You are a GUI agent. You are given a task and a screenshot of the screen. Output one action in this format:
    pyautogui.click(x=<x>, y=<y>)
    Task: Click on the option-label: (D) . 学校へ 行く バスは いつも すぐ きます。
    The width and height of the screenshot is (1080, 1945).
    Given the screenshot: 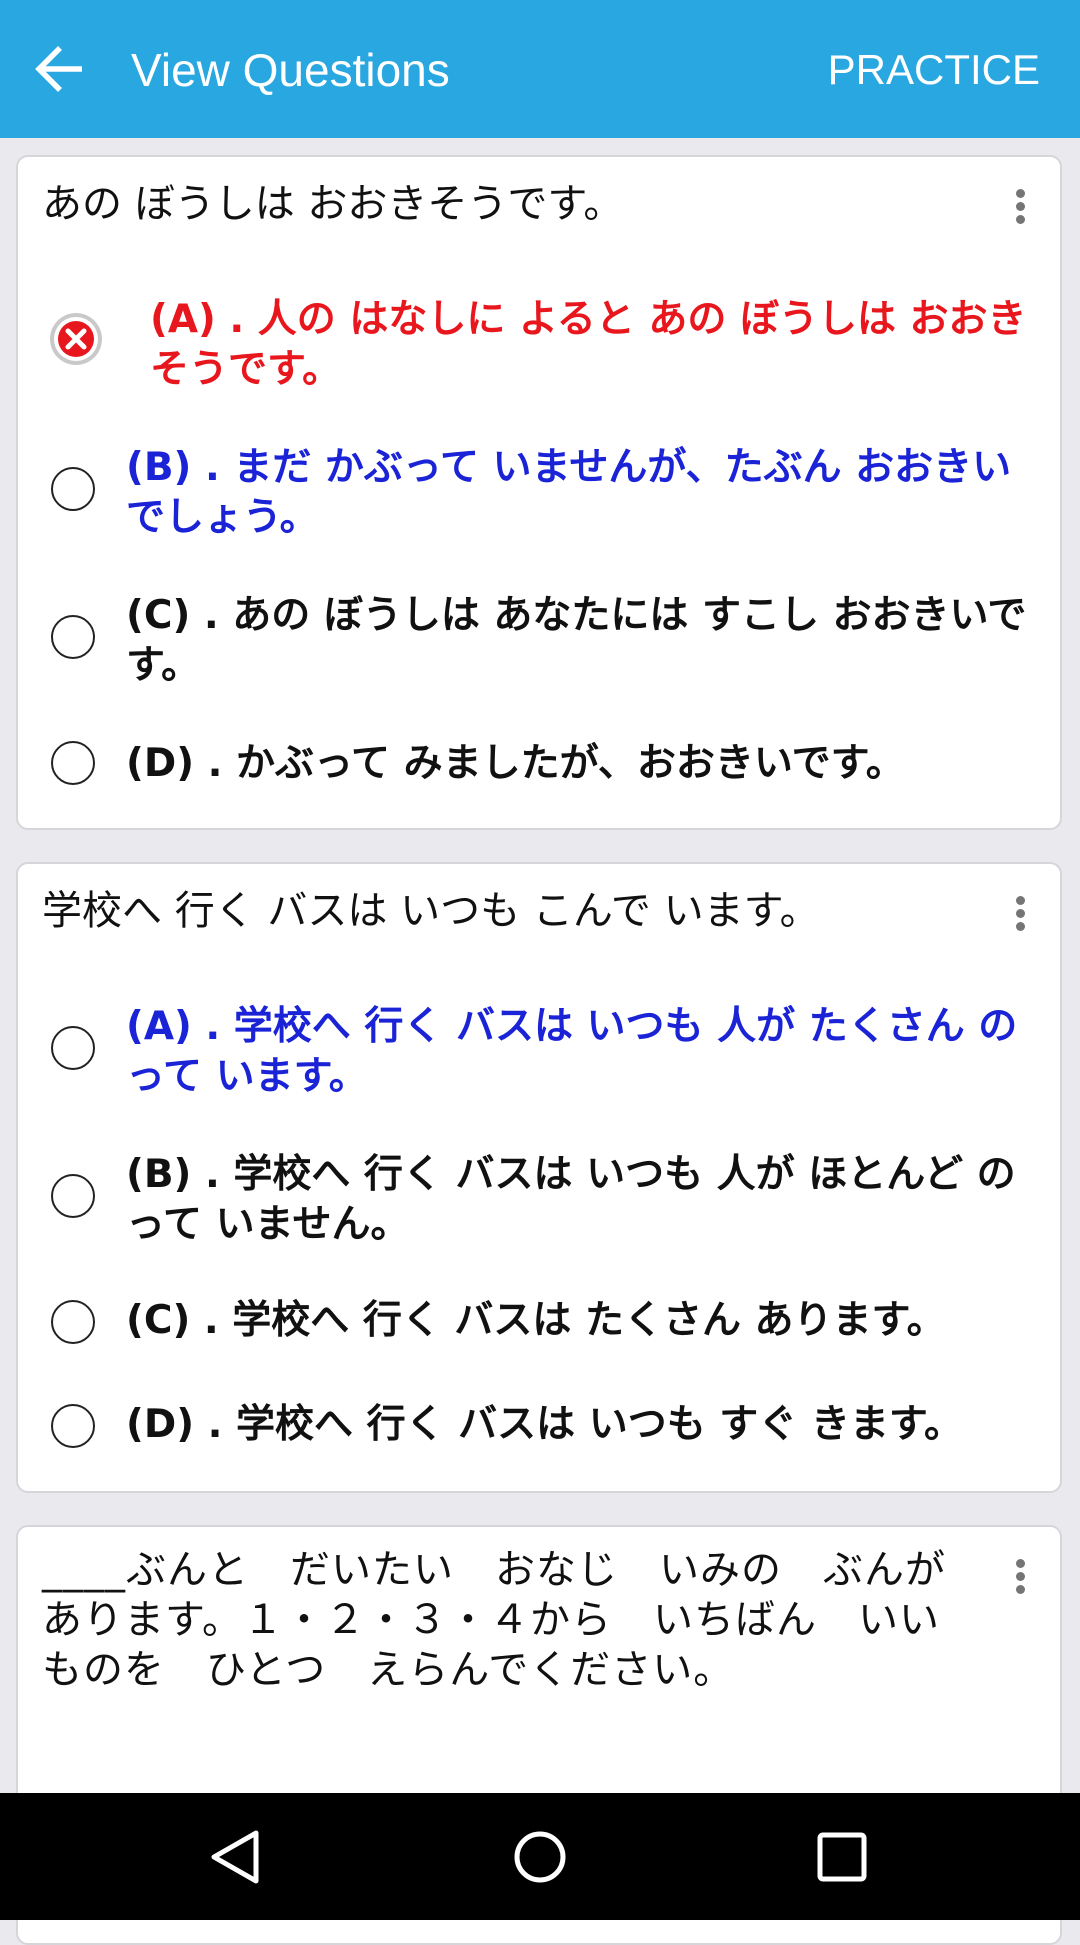 What is the action you would take?
    pyautogui.click(x=544, y=1424)
    